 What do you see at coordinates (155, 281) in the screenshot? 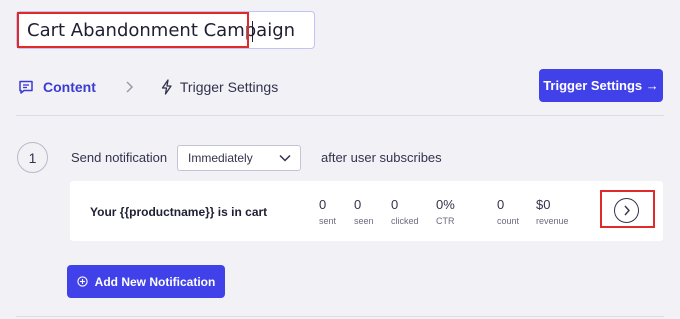
I see `add-new-notification-label: Add New Notification` at bounding box center [155, 281].